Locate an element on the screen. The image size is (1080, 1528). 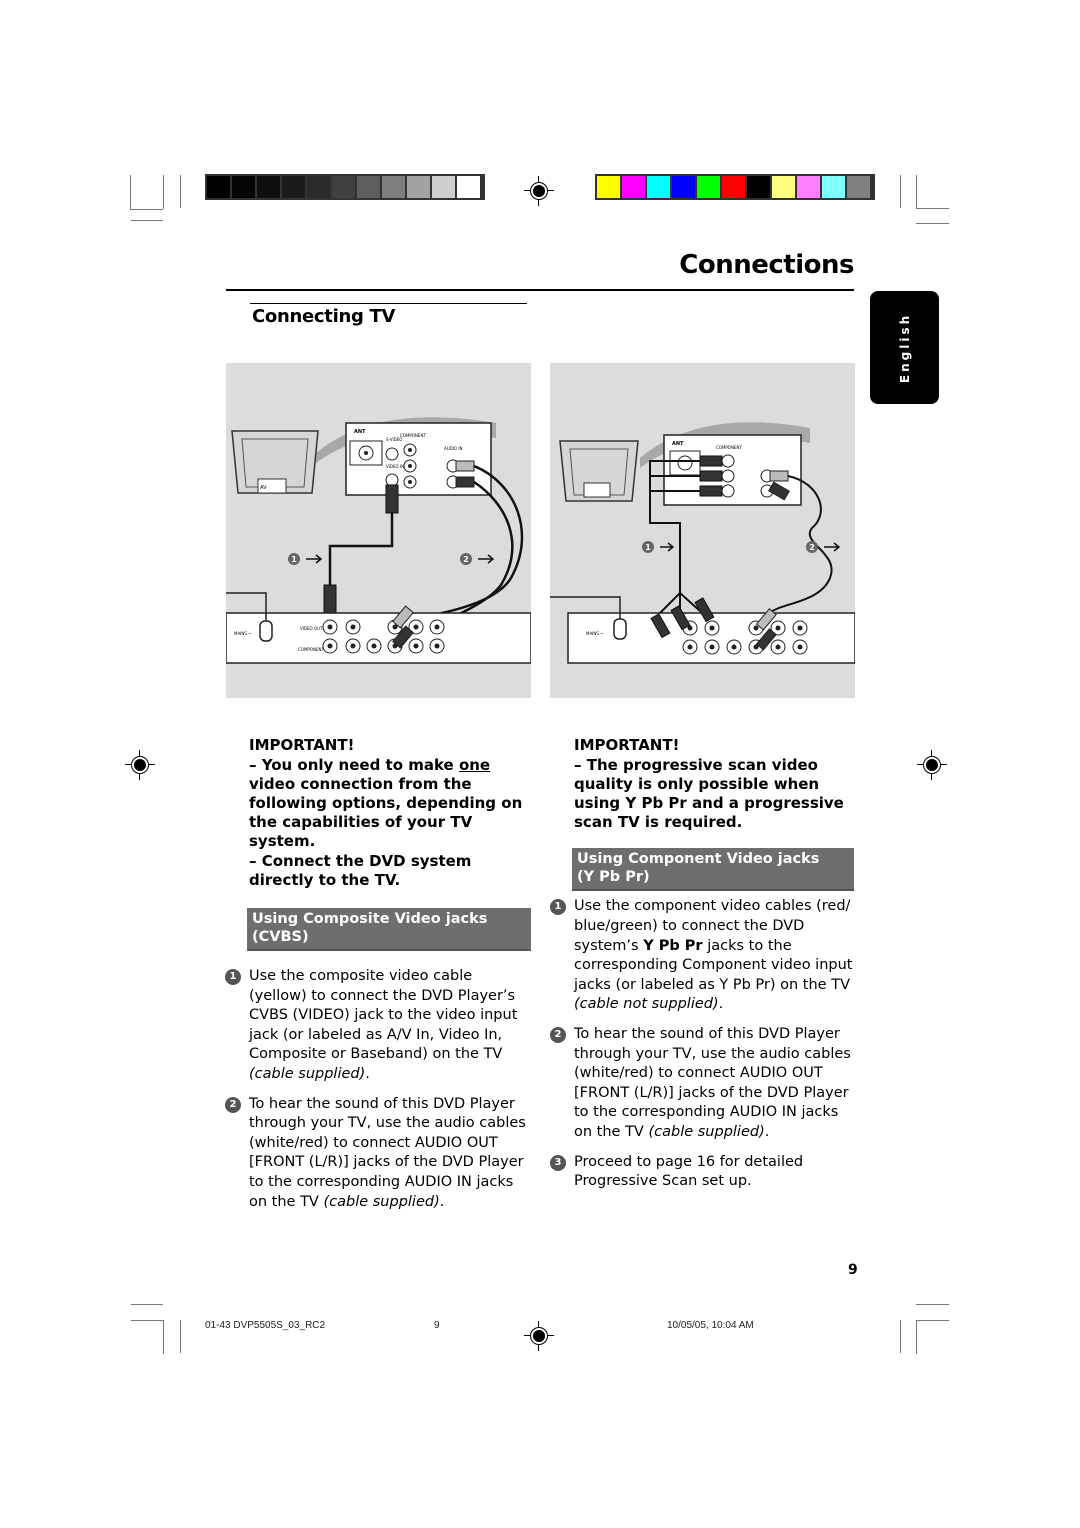
language-tab: English is located at coordinates (904, 347).